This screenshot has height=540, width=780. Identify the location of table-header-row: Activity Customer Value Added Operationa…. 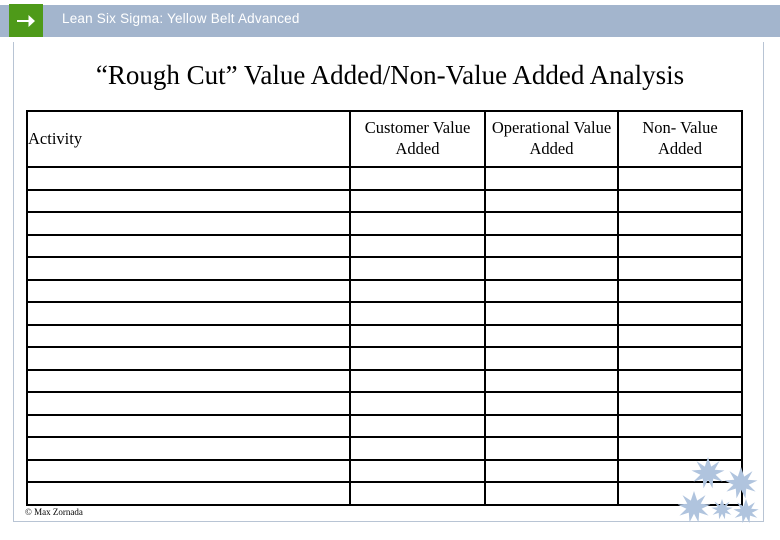
(384, 139).